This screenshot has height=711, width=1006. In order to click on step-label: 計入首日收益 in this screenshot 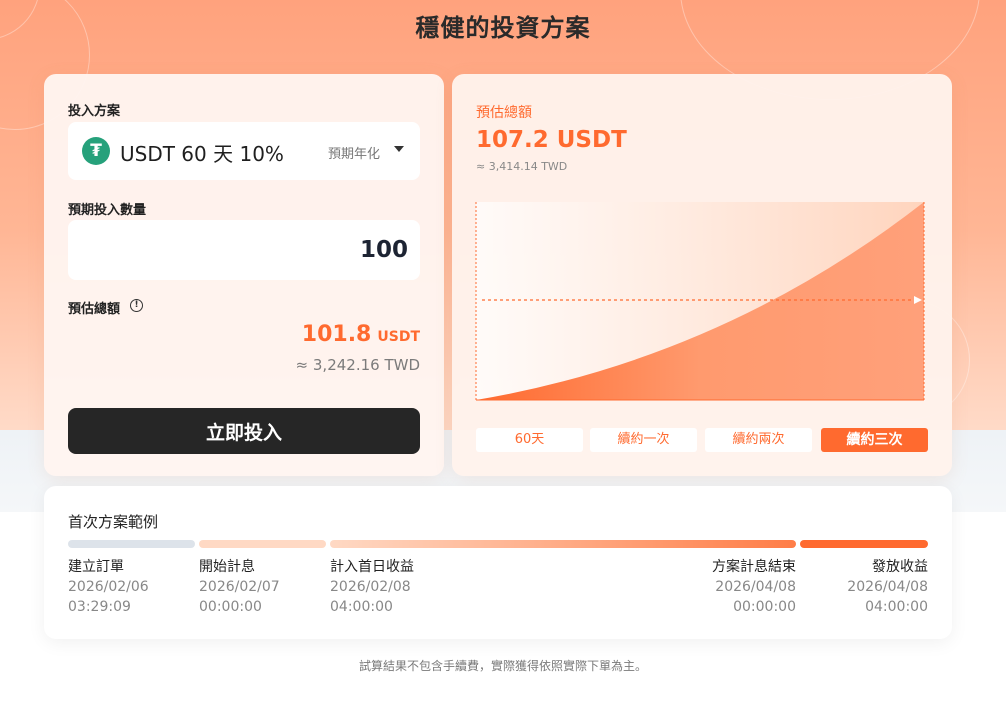, I will do `click(372, 567)`.